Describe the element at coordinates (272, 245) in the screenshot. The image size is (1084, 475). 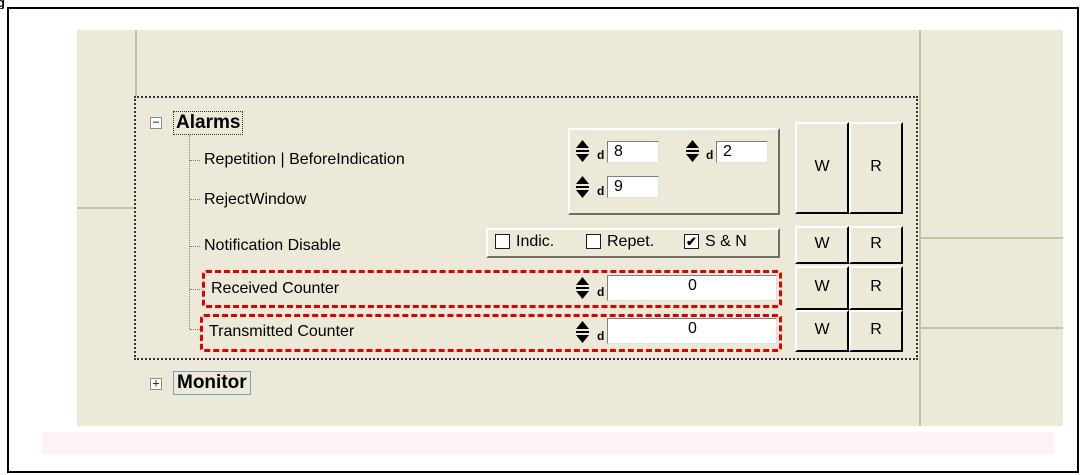
I see `notification-disable-label: Notification Disable` at that location.